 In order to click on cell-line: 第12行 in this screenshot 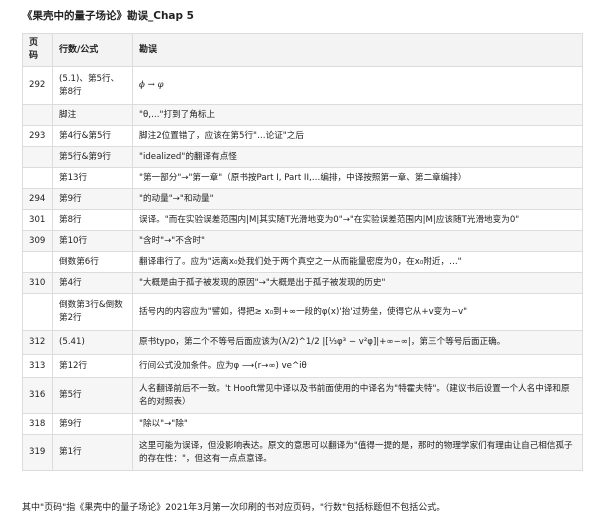, I will do `click(92, 366)`.